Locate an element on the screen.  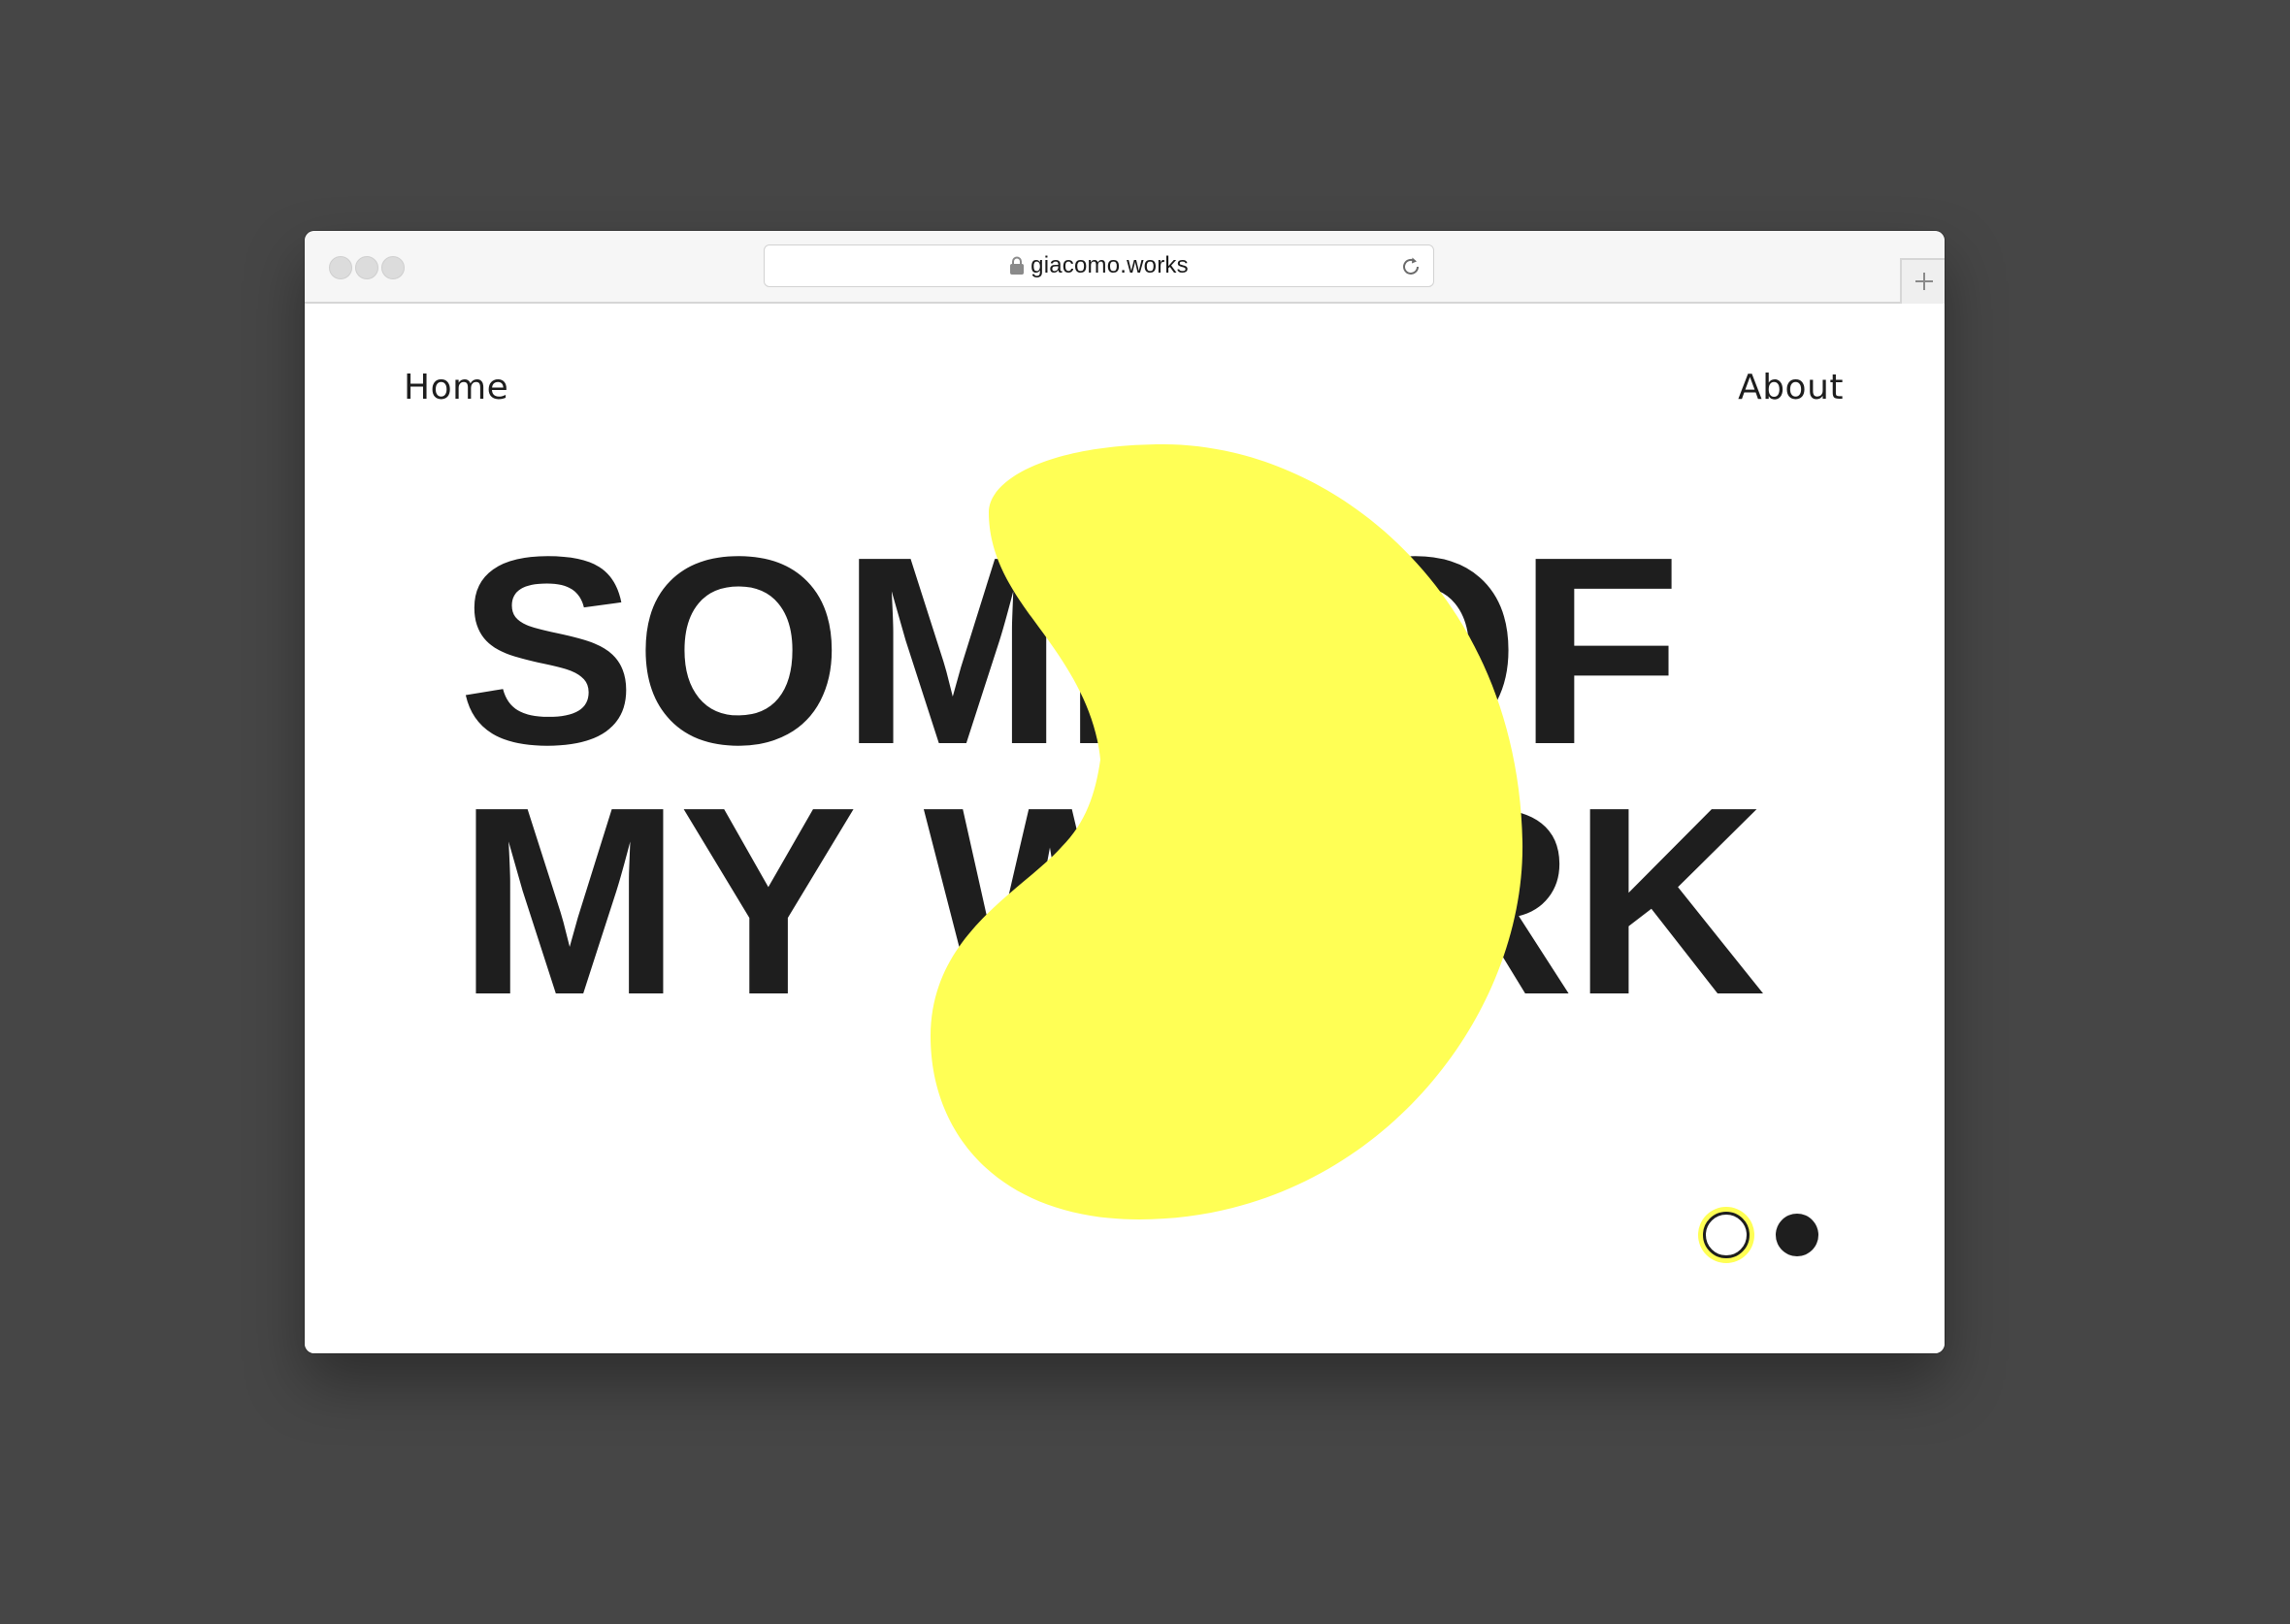
hero-line-2: MY WORK is located at coordinates (1112, 901).